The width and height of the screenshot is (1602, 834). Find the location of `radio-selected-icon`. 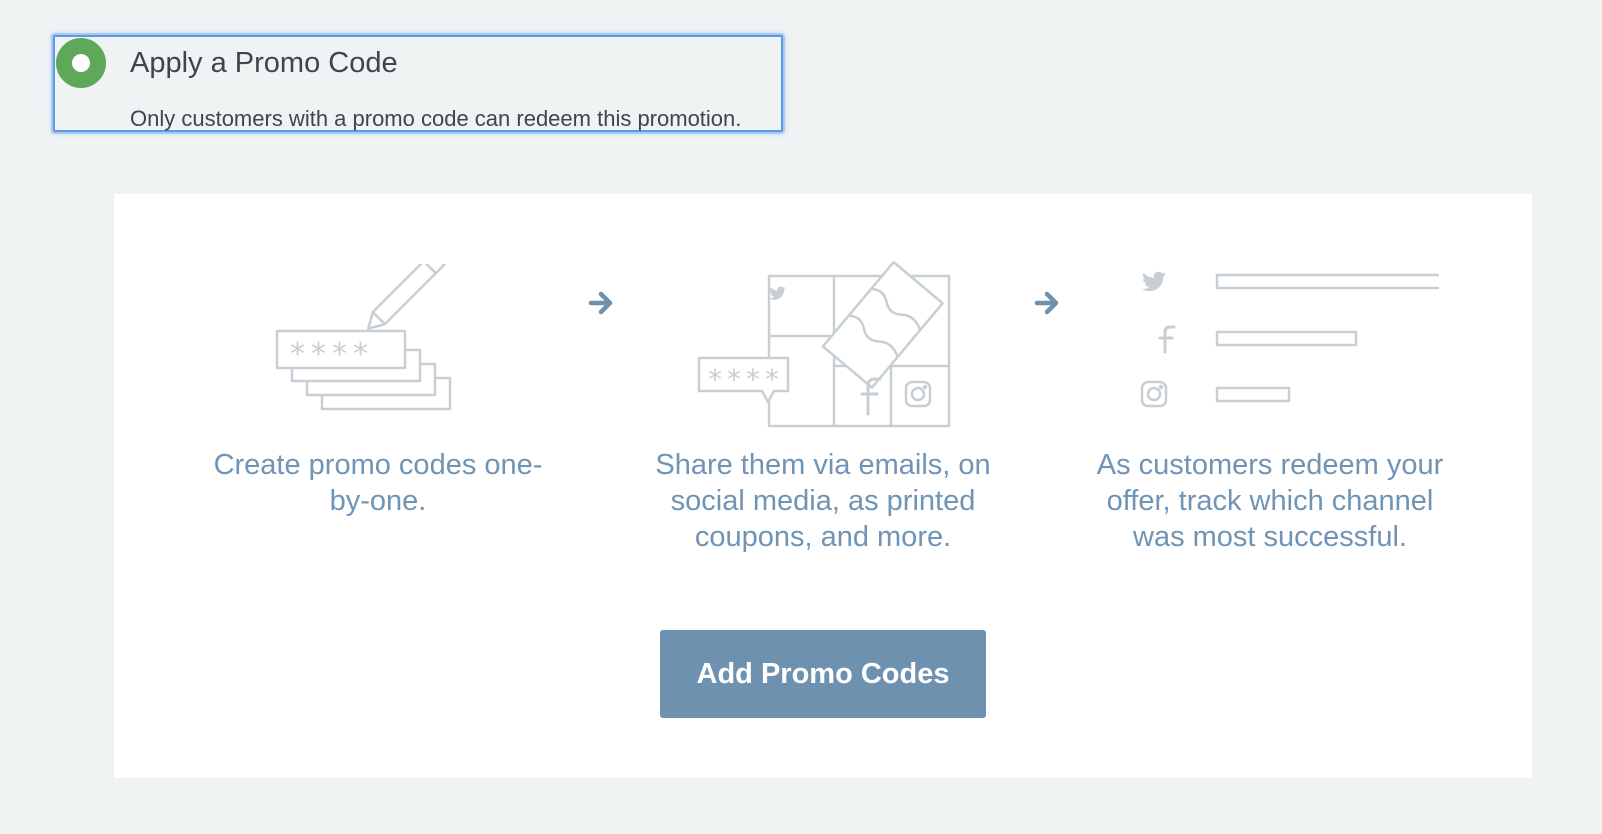

radio-selected-icon is located at coordinates (81, 63).